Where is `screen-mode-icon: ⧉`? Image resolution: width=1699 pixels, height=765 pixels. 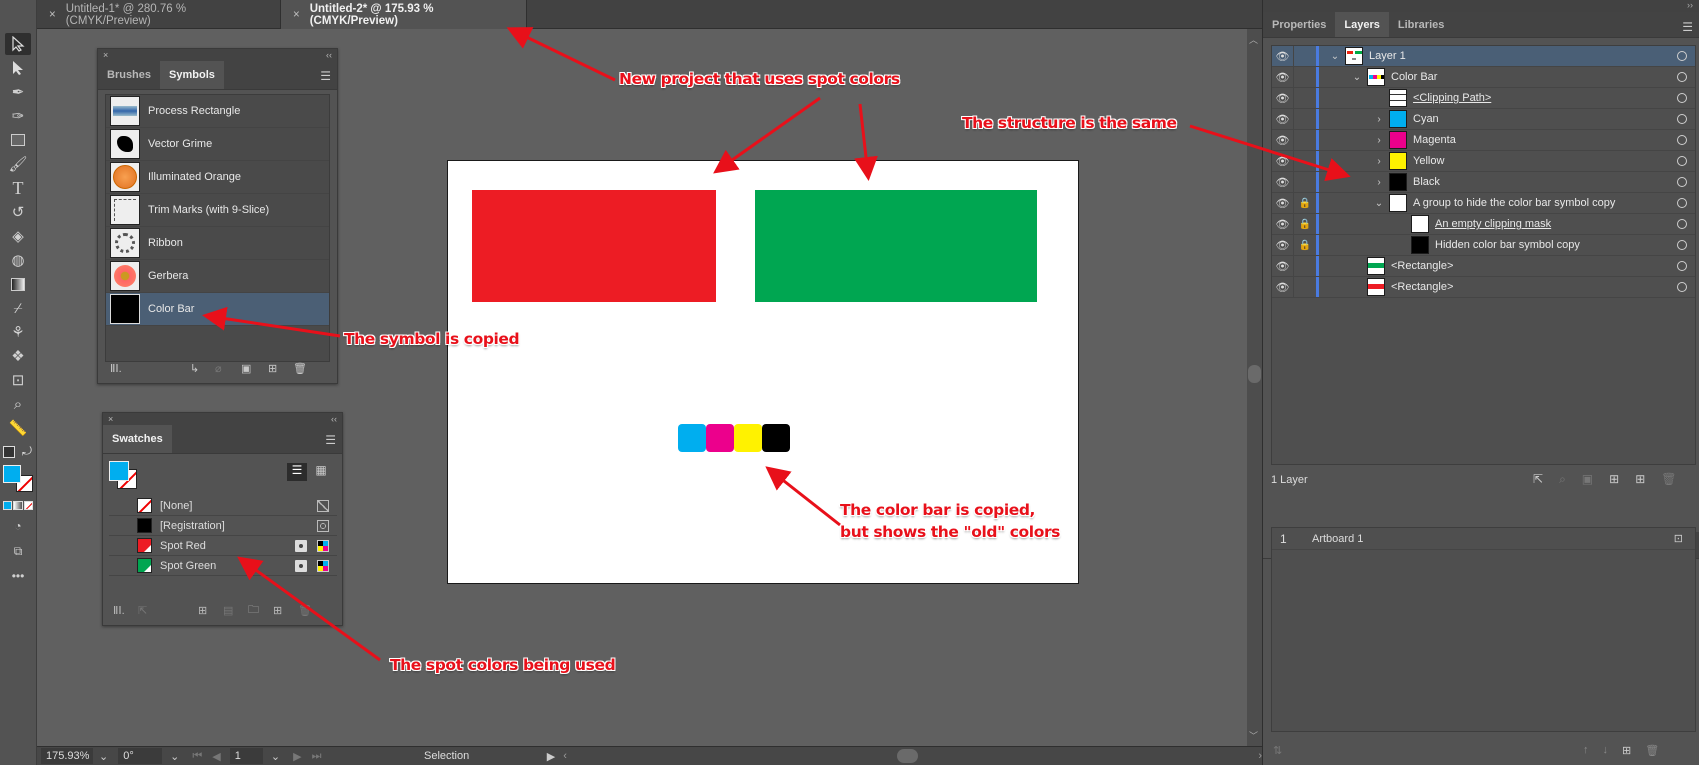
screen-mode-icon: ⧉ is located at coordinates (18, 551).